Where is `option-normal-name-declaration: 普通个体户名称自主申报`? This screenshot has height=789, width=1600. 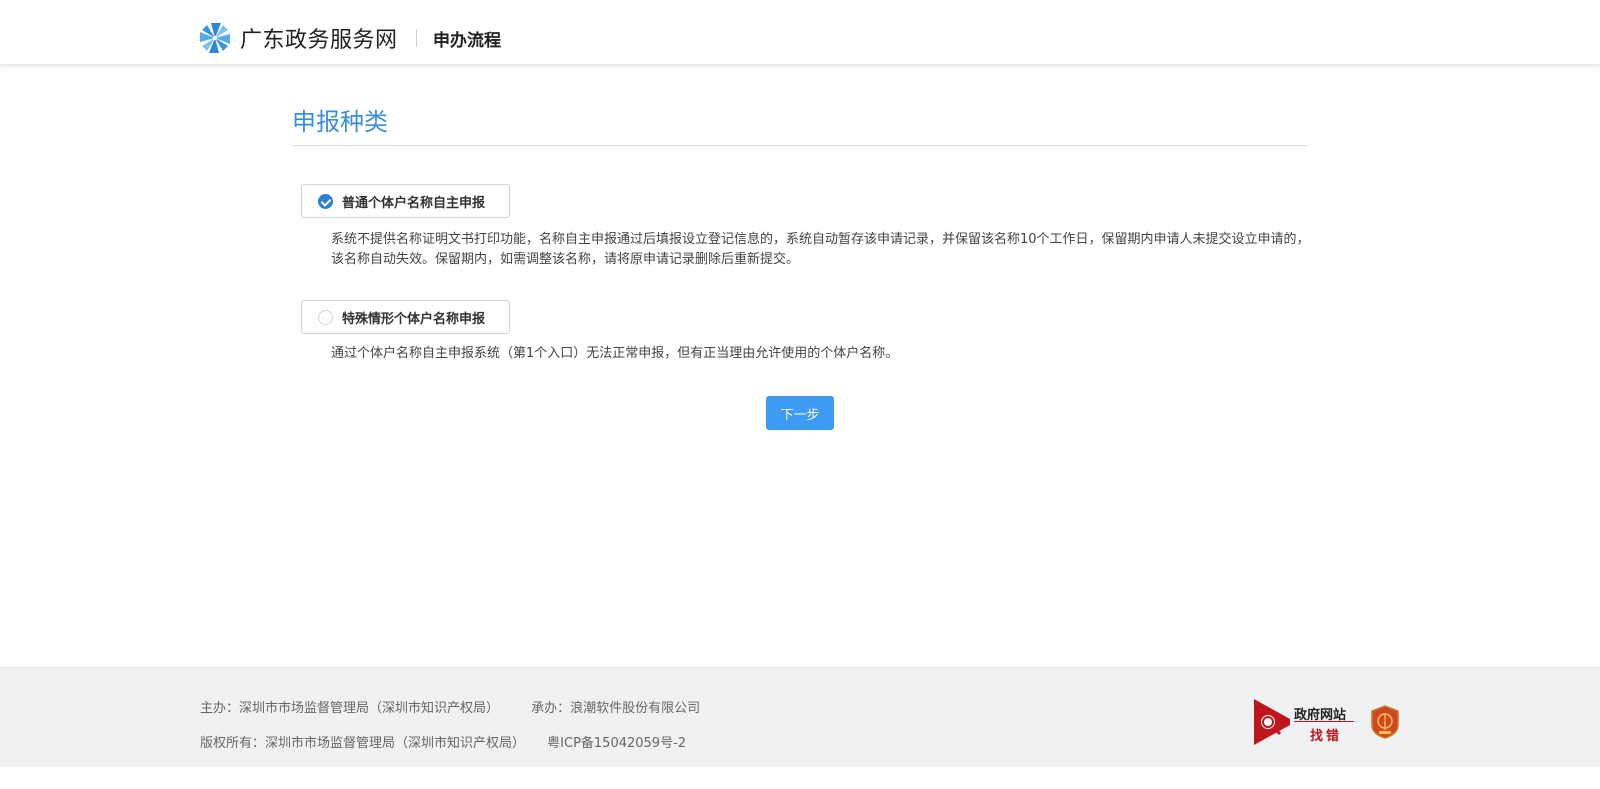 option-normal-name-declaration: 普通个体户名称自主申报 is located at coordinates (405, 201).